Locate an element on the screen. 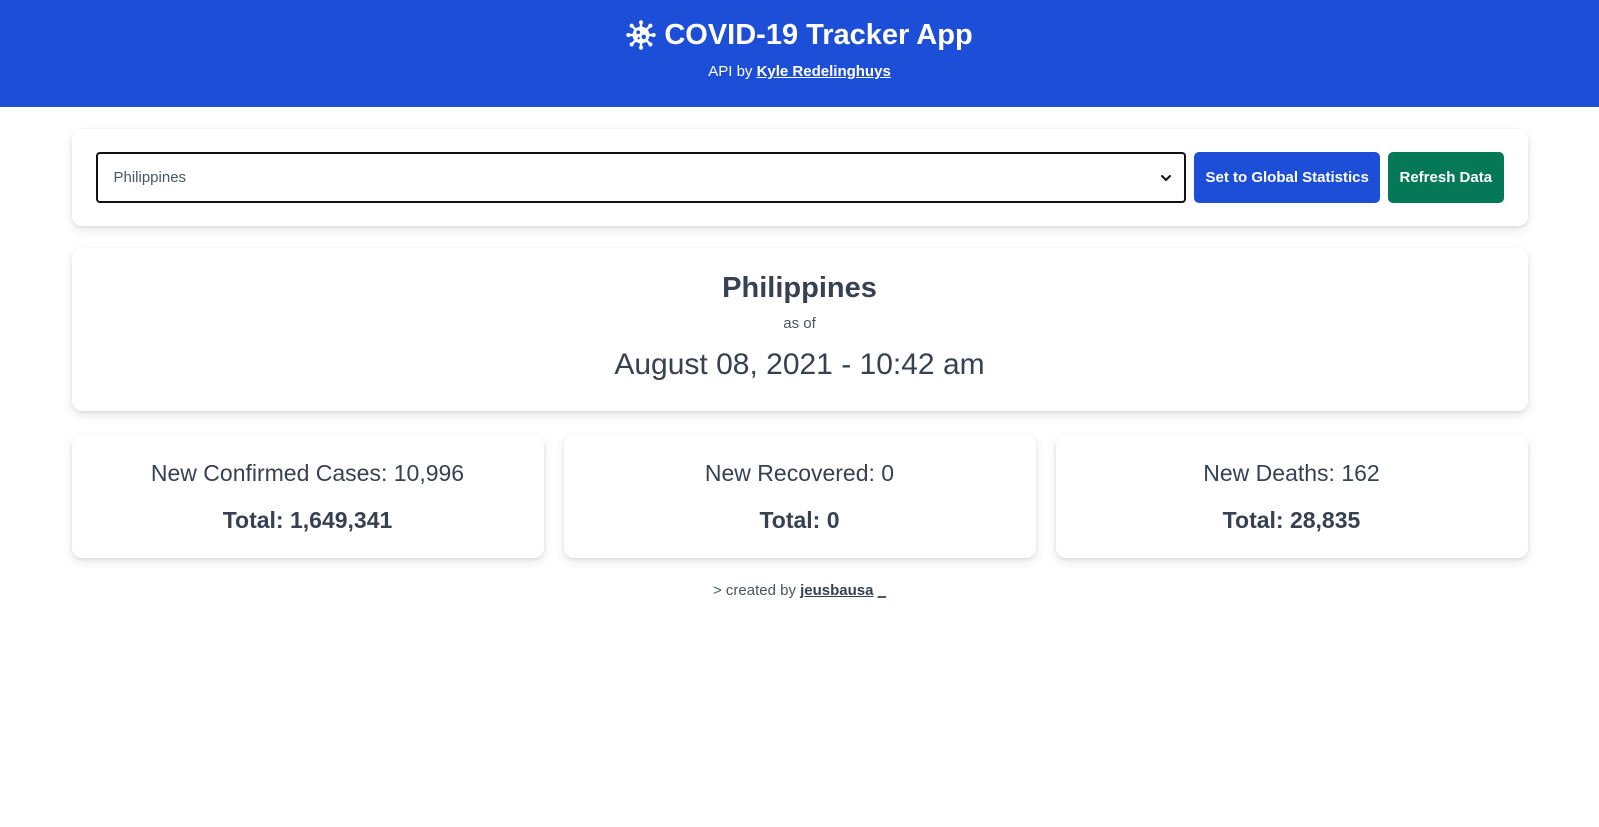 The width and height of the screenshot is (1599, 827). footer-prefix: > created by is located at coordinates (754, 590).